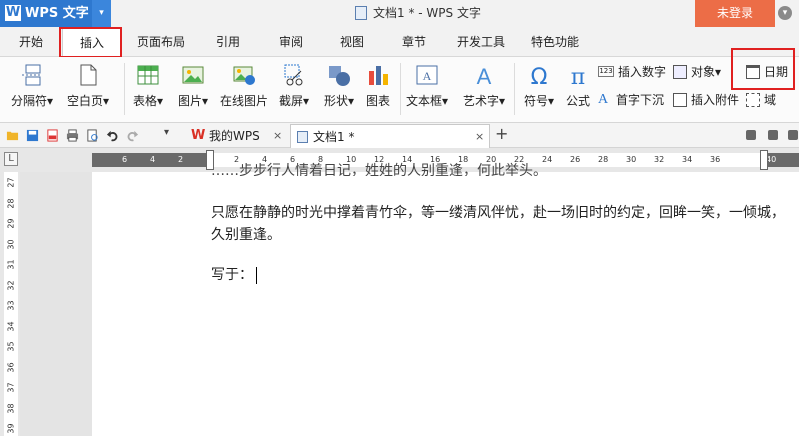 This screenshot has width=799, height=436. I want to click on table-label: 表格▾, so click(148, 101).